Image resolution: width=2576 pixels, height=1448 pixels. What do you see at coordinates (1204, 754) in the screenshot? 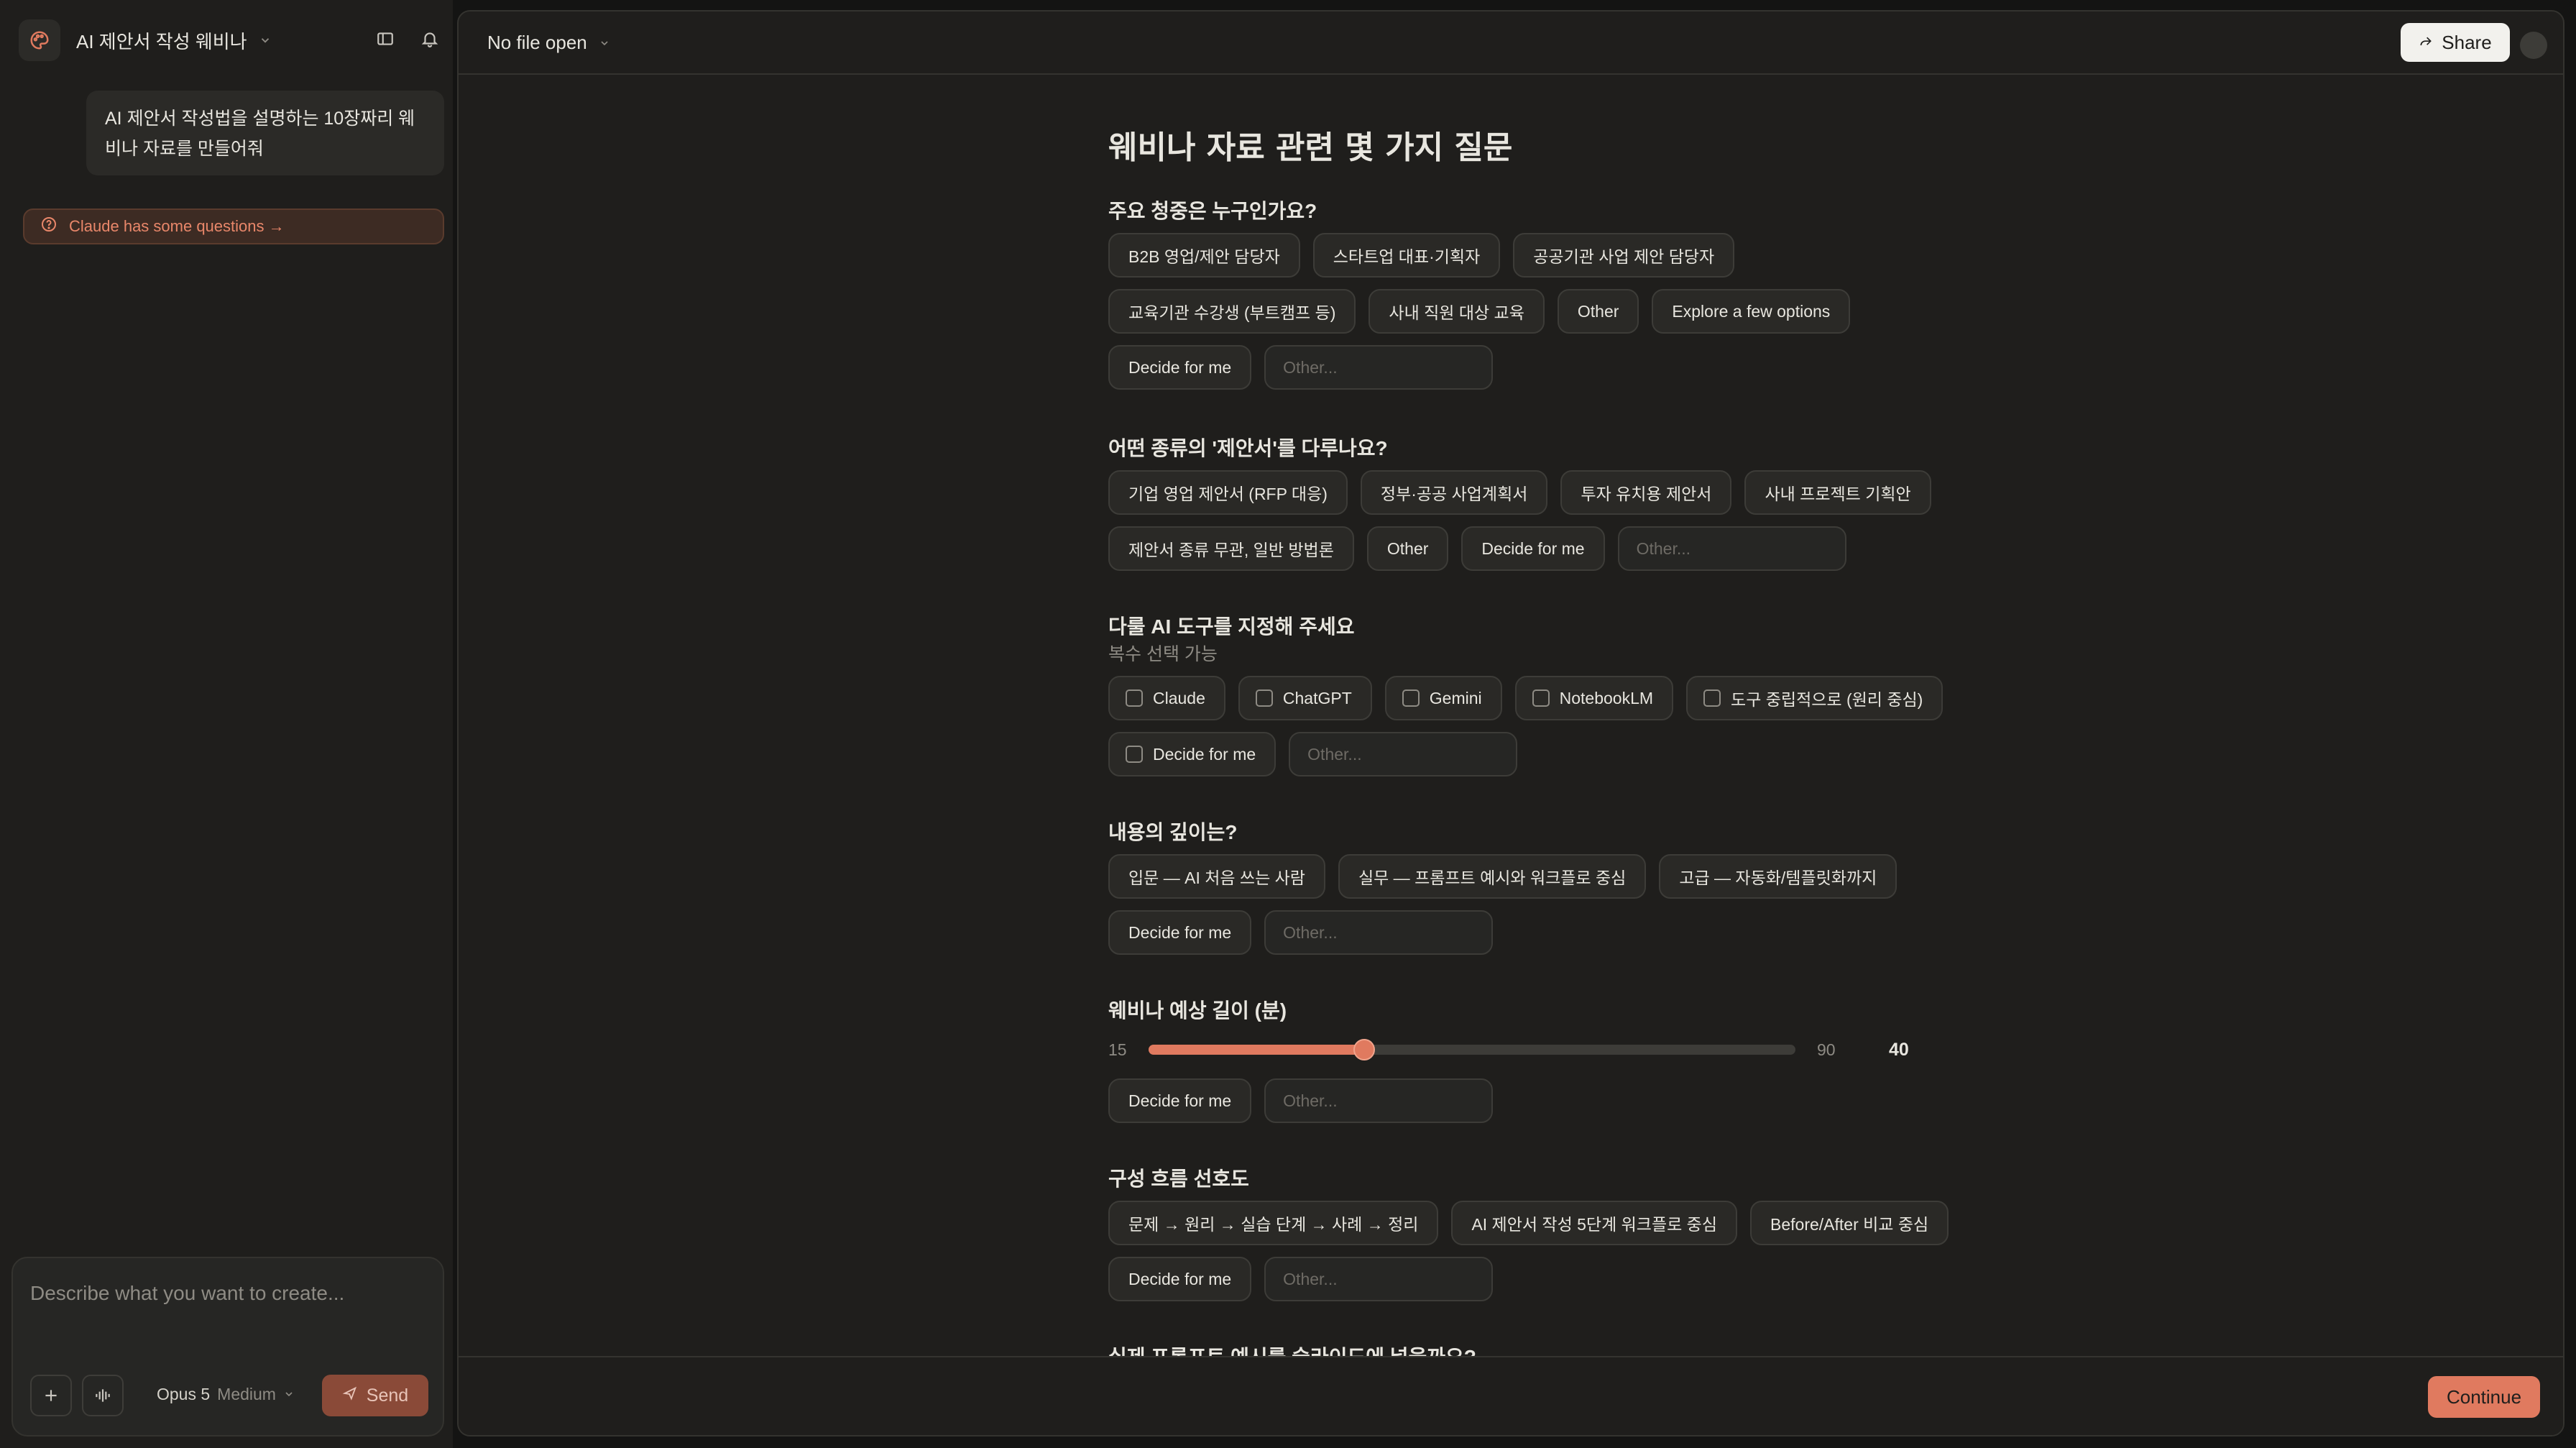
I see `option-label: Decide for me` at bounding box center [1204, 754].